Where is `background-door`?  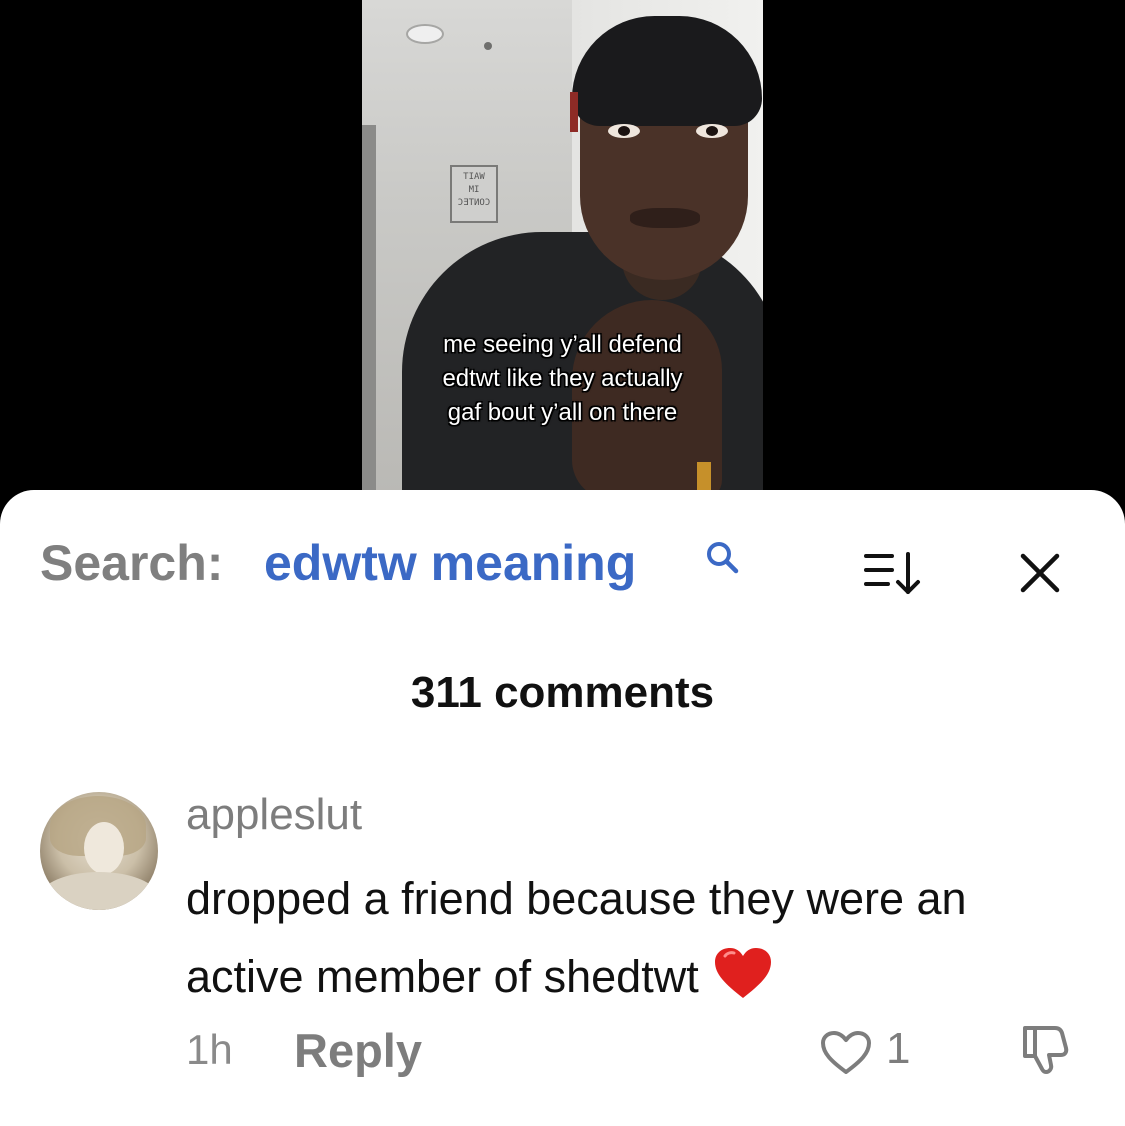
background-door is located at coordinates (369, 317).